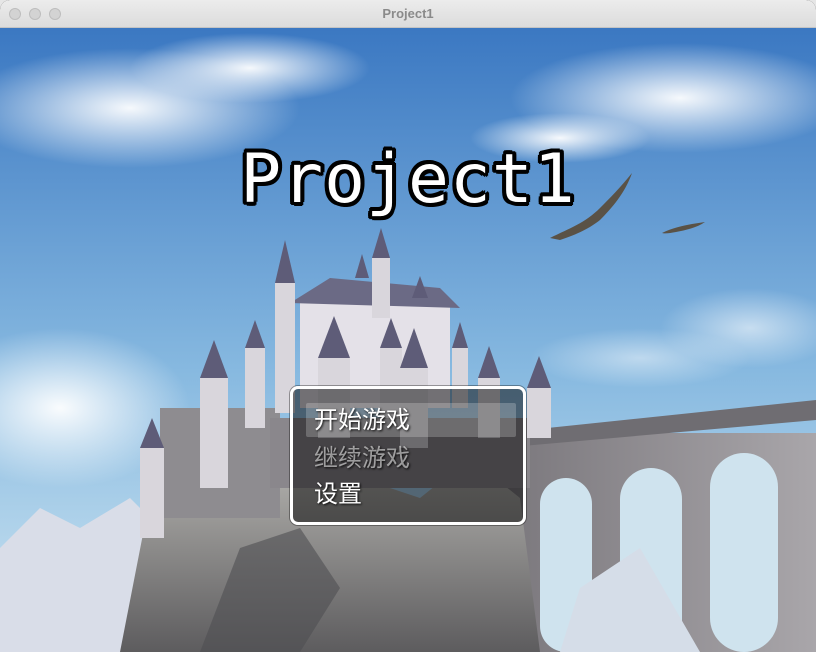  Describe the element at coordinates (411, 494) in the screenshot. I see `menu-item-options: 设置` at that location.